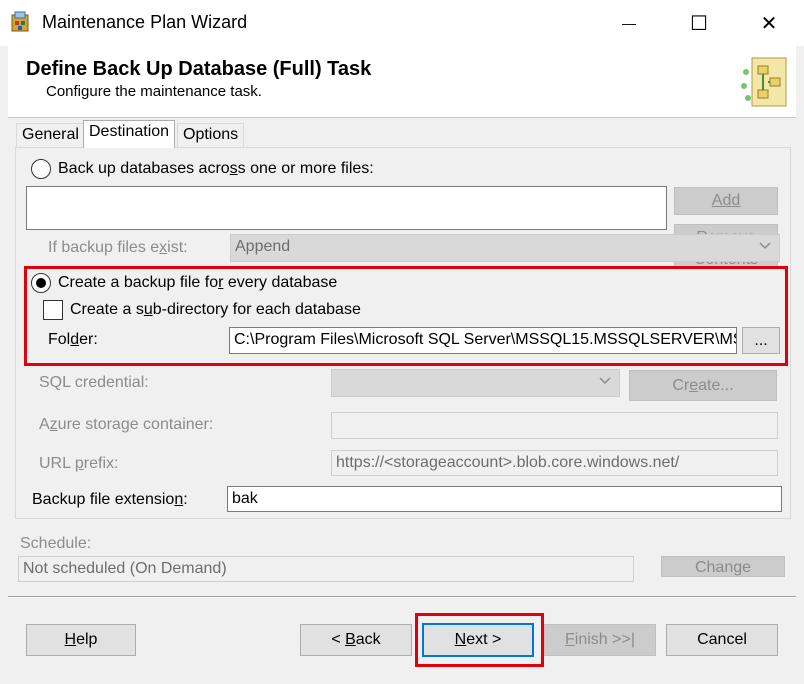 The width and height of the screenshot is (804, 684). What do you see at coordinates (110, 499) in the screenshot?
I see `extension-label: Backup file extension:` at bounding box center [110, 499].